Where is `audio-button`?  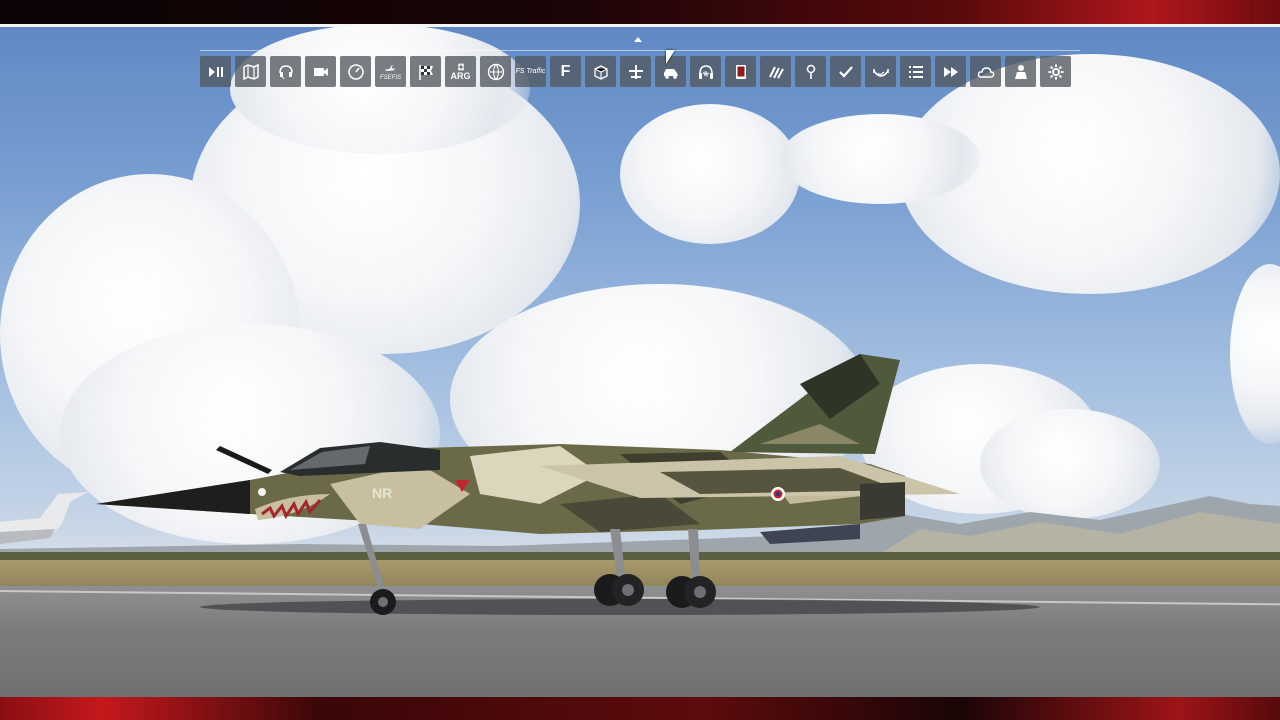 audio-button is located at coordinates (705, 71).